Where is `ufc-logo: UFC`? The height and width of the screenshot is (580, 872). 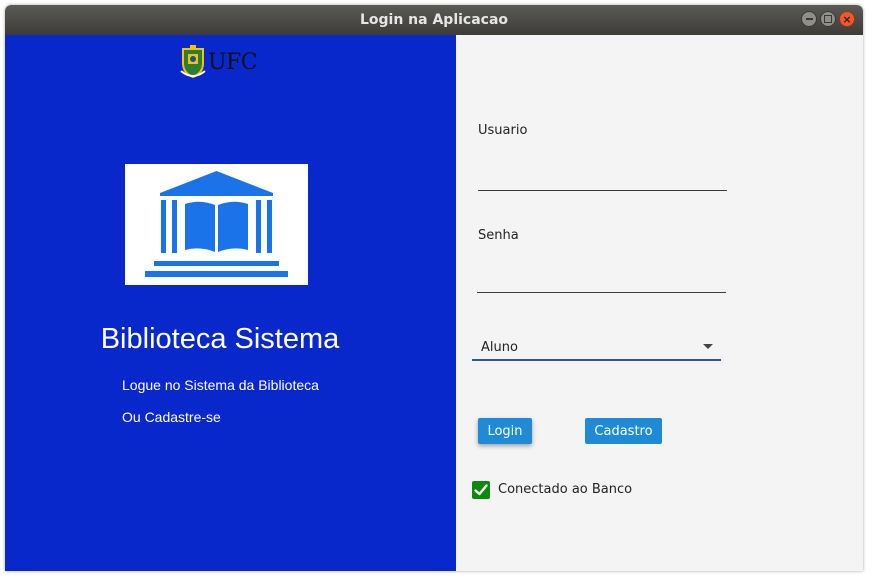
ufc-logo: UFC is located at coordinates (219, 62).